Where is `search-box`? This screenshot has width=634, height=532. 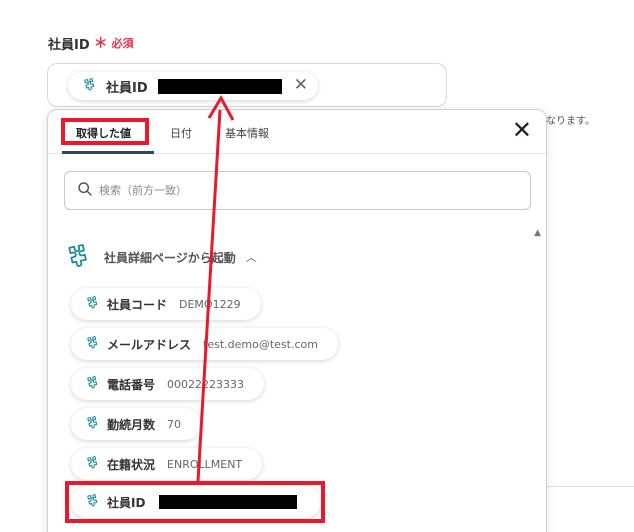
search-box is located at coordinates (297, 190).